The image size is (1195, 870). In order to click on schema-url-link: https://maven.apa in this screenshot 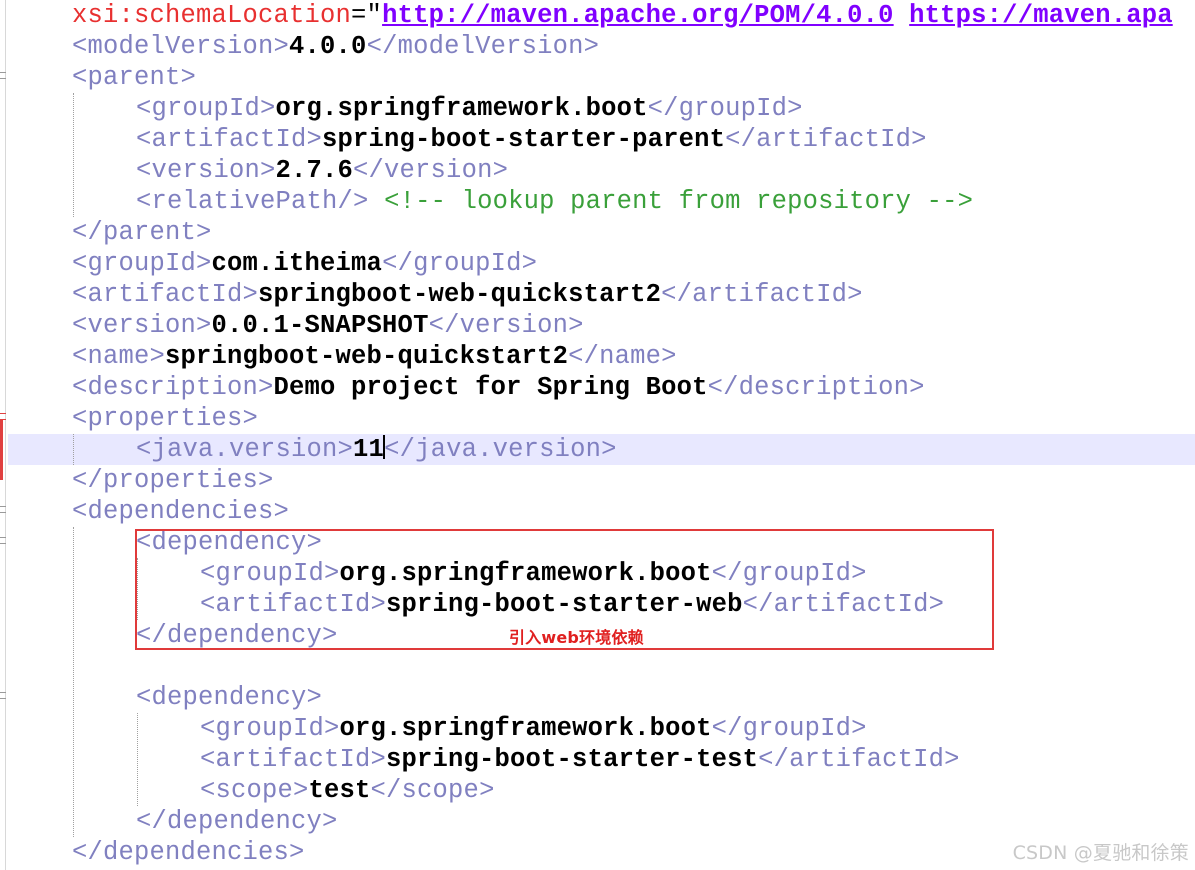, I will do `click(1041, 15)`.